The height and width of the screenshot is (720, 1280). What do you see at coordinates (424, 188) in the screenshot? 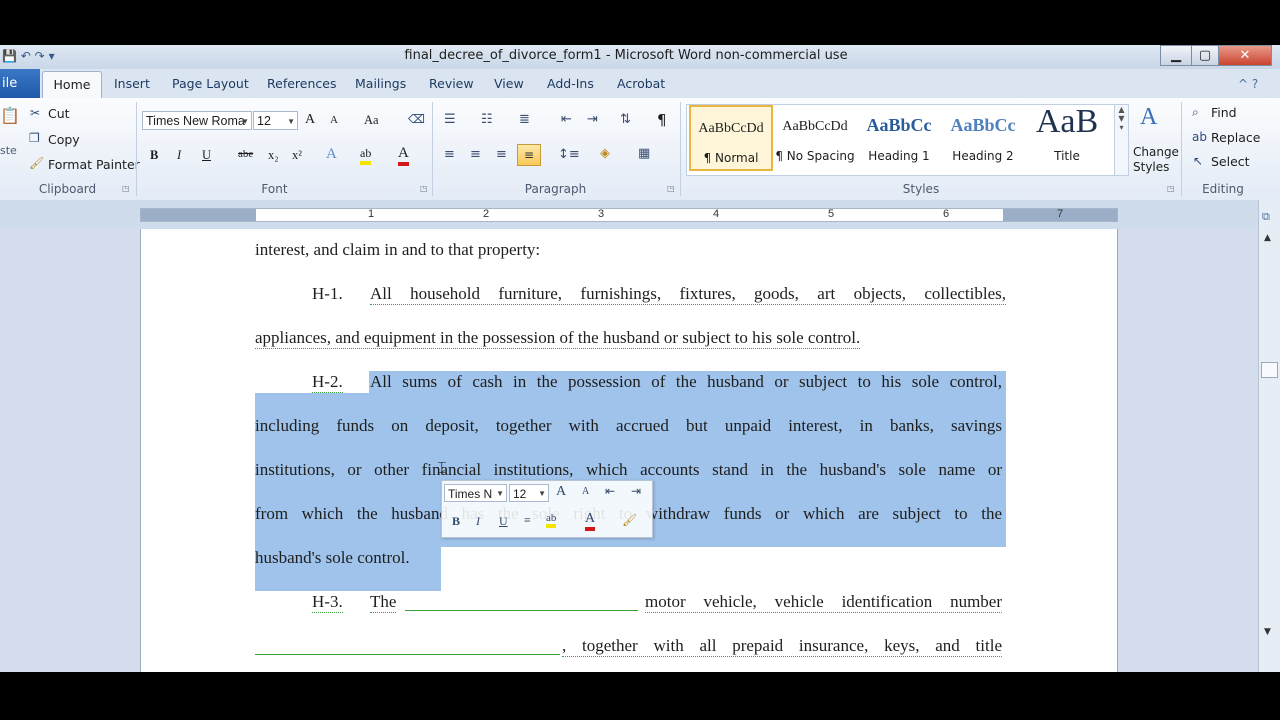
I see `font-launcher-icon: ◳` at bounding box center [424, 188].